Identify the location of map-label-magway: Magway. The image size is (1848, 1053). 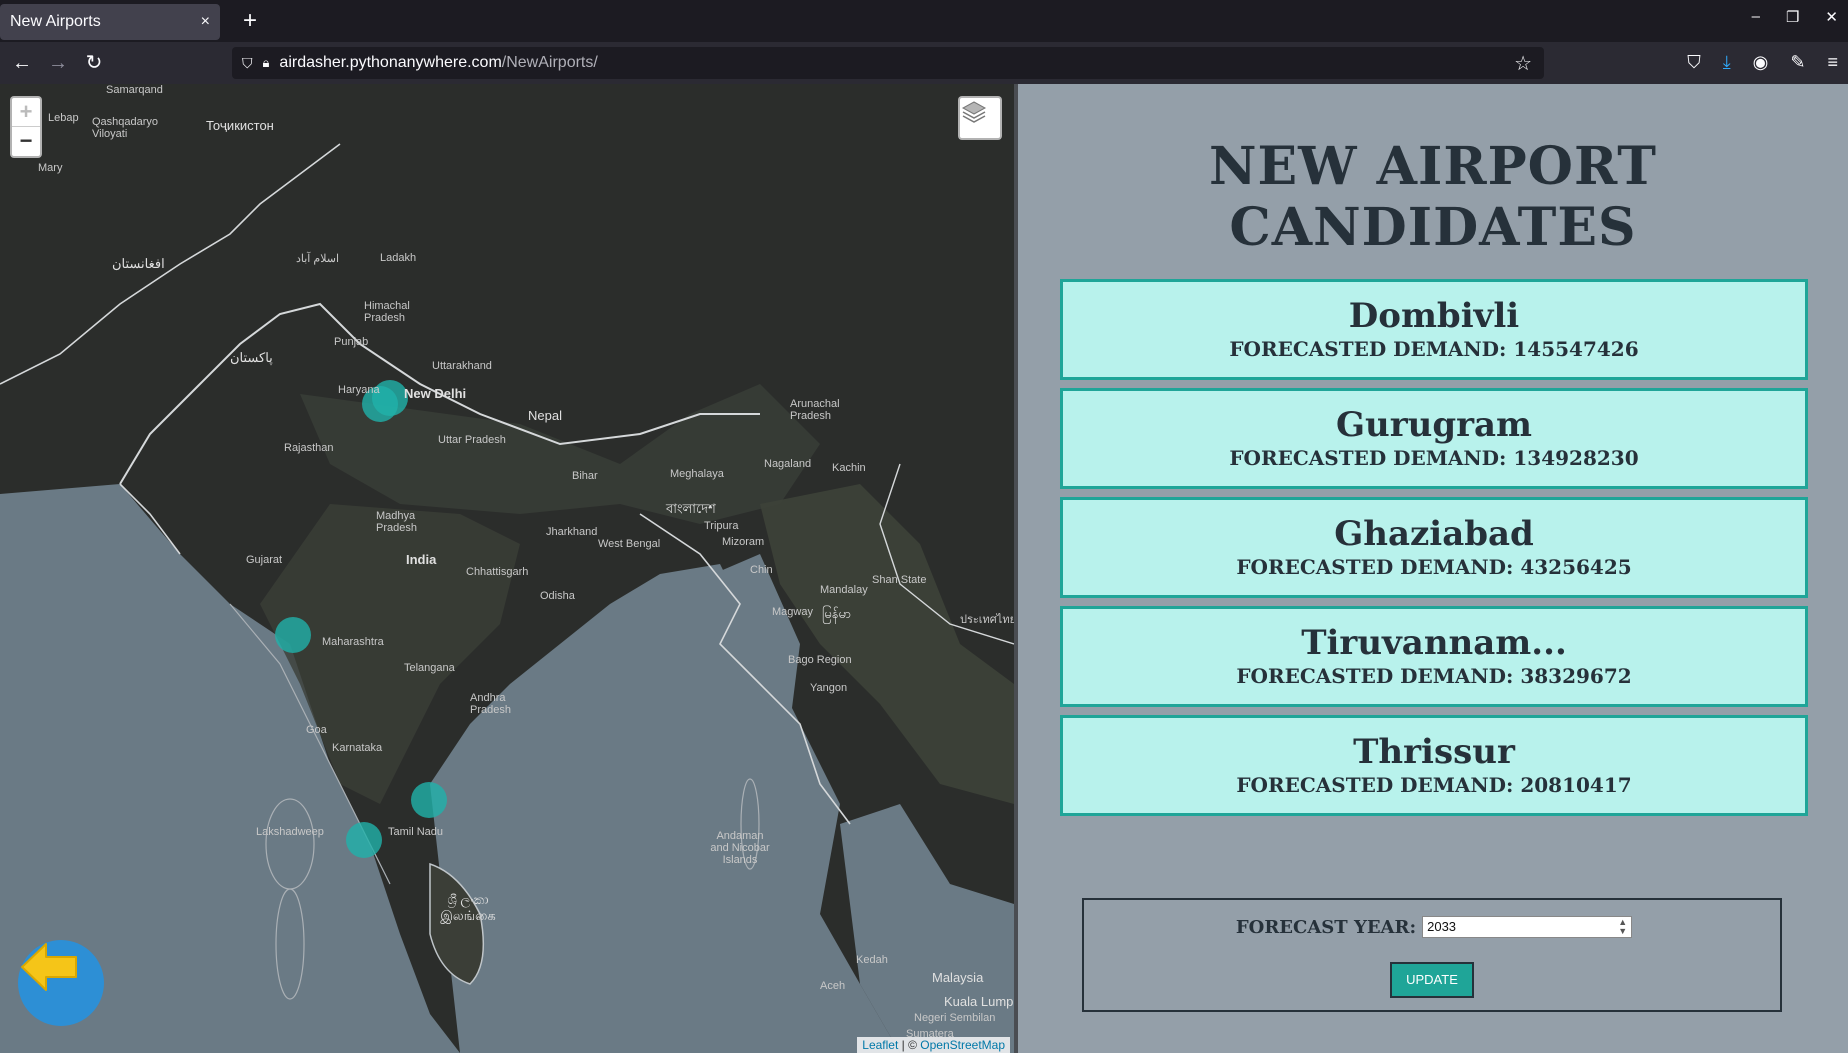
(792, 612).